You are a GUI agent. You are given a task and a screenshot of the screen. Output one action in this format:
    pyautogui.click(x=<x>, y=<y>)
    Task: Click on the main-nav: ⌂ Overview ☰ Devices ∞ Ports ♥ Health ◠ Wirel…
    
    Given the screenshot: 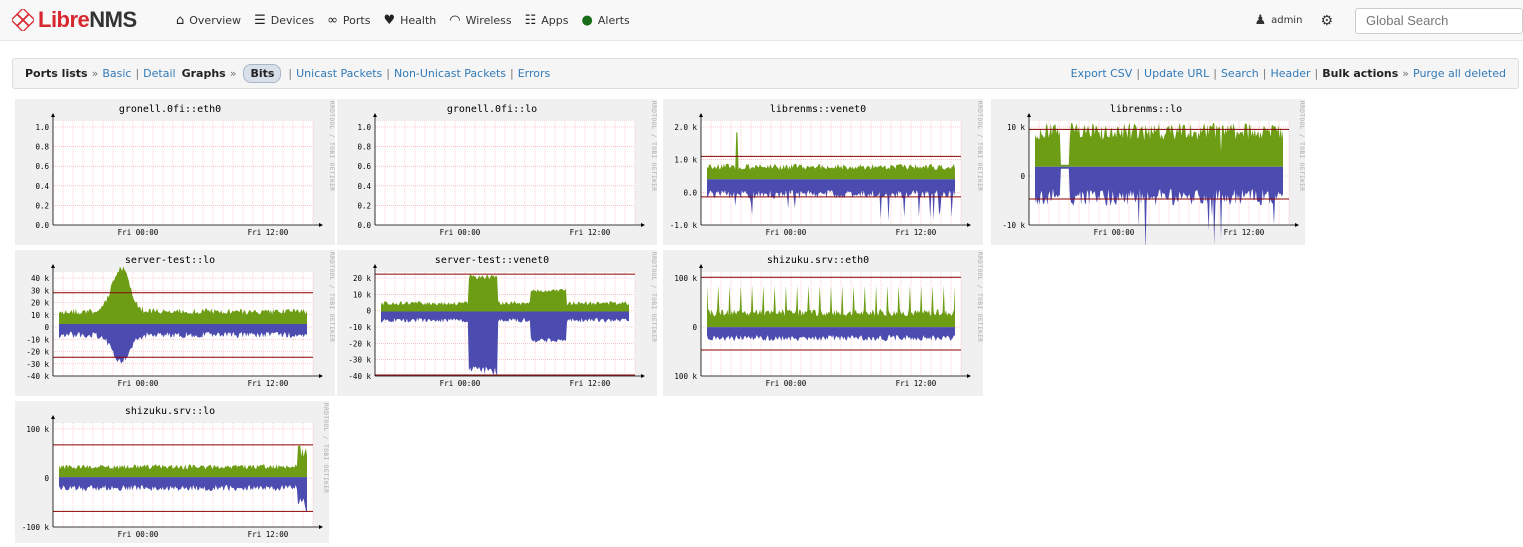 What is the action you would take?
    pyautogui.click(x=409, y=20)
    